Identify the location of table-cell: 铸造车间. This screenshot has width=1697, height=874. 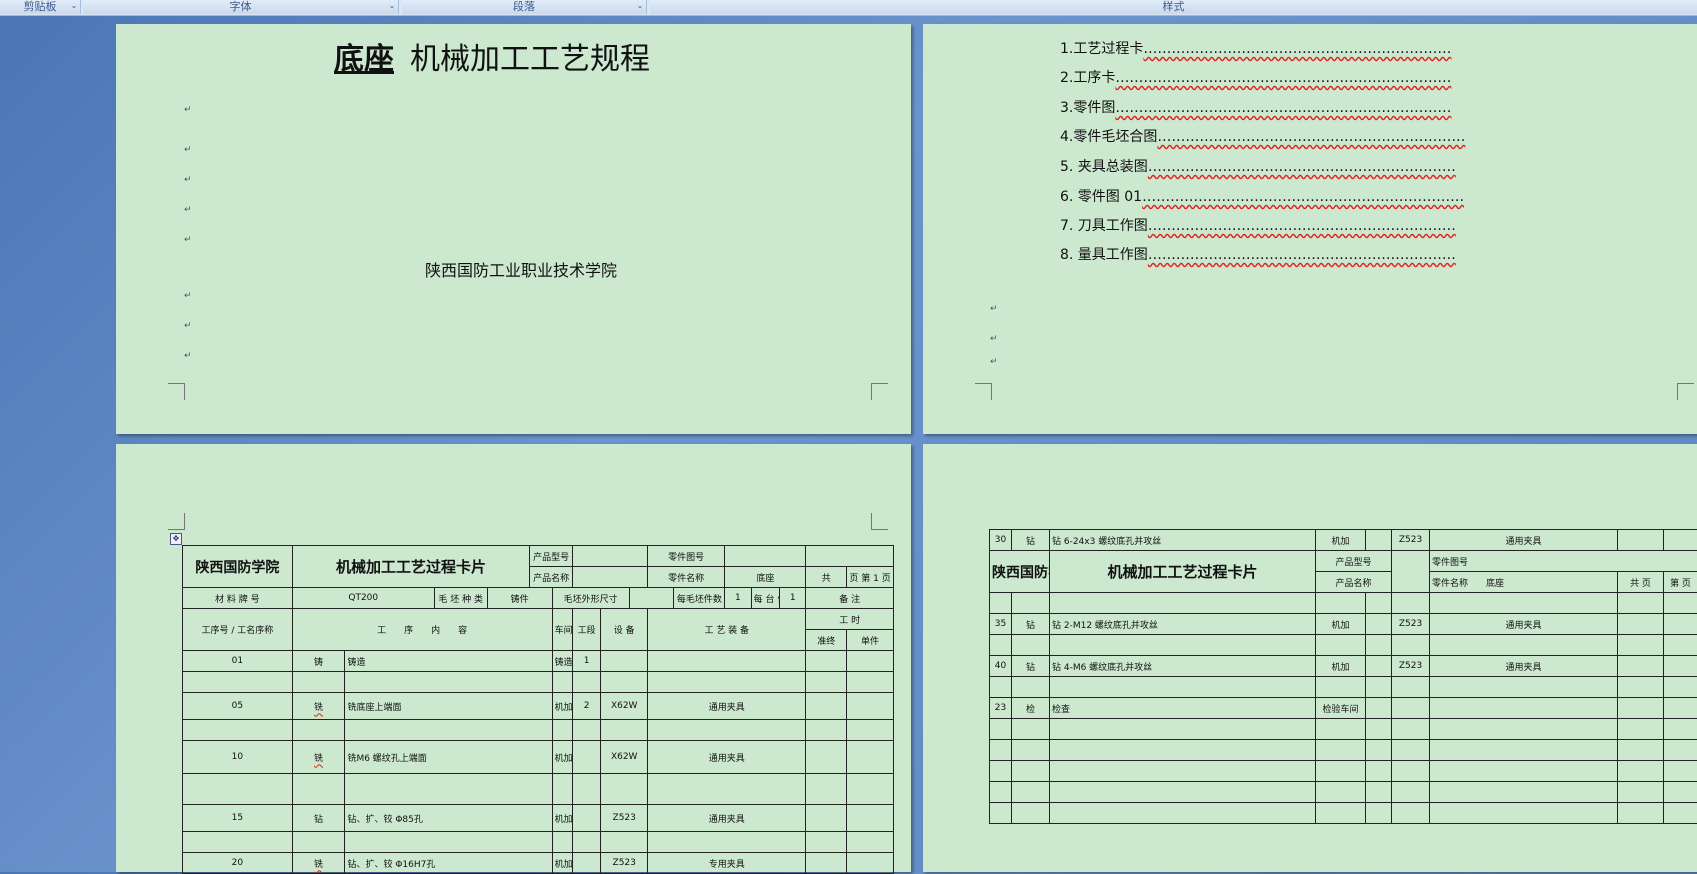
(562, 661).